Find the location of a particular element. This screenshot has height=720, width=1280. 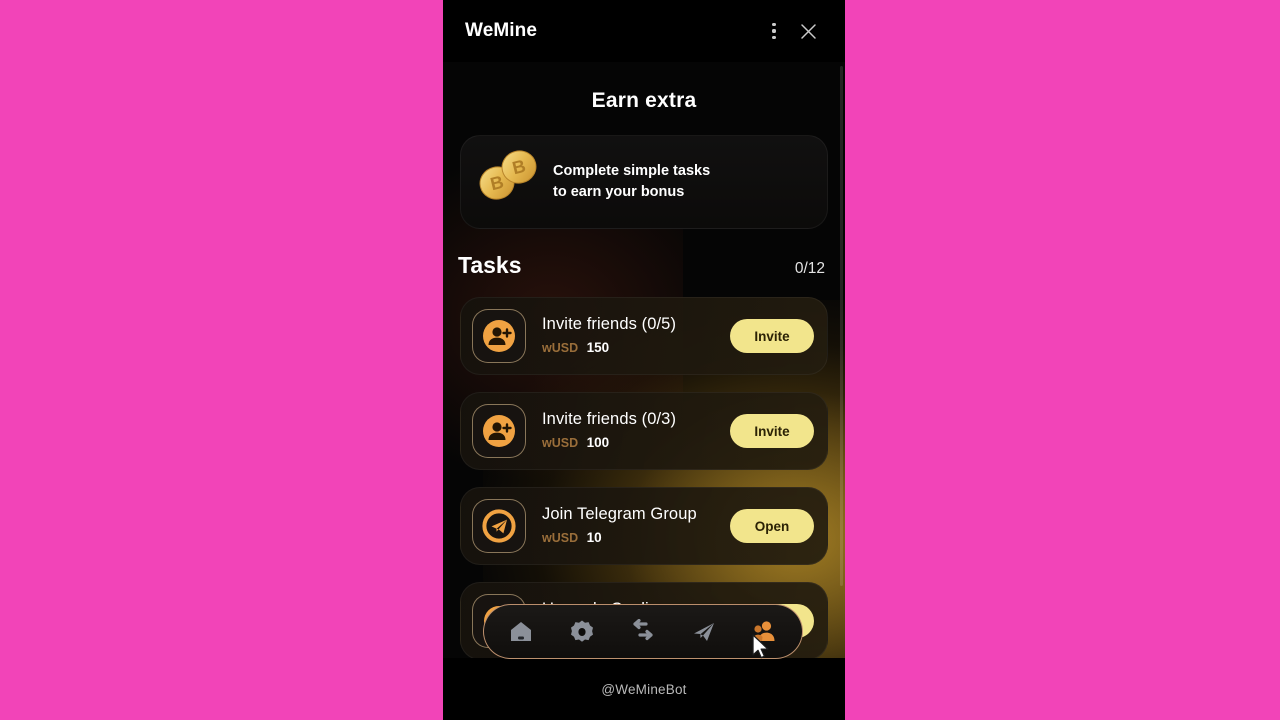

paper-plane-icon is located at coordinates (703, 631).